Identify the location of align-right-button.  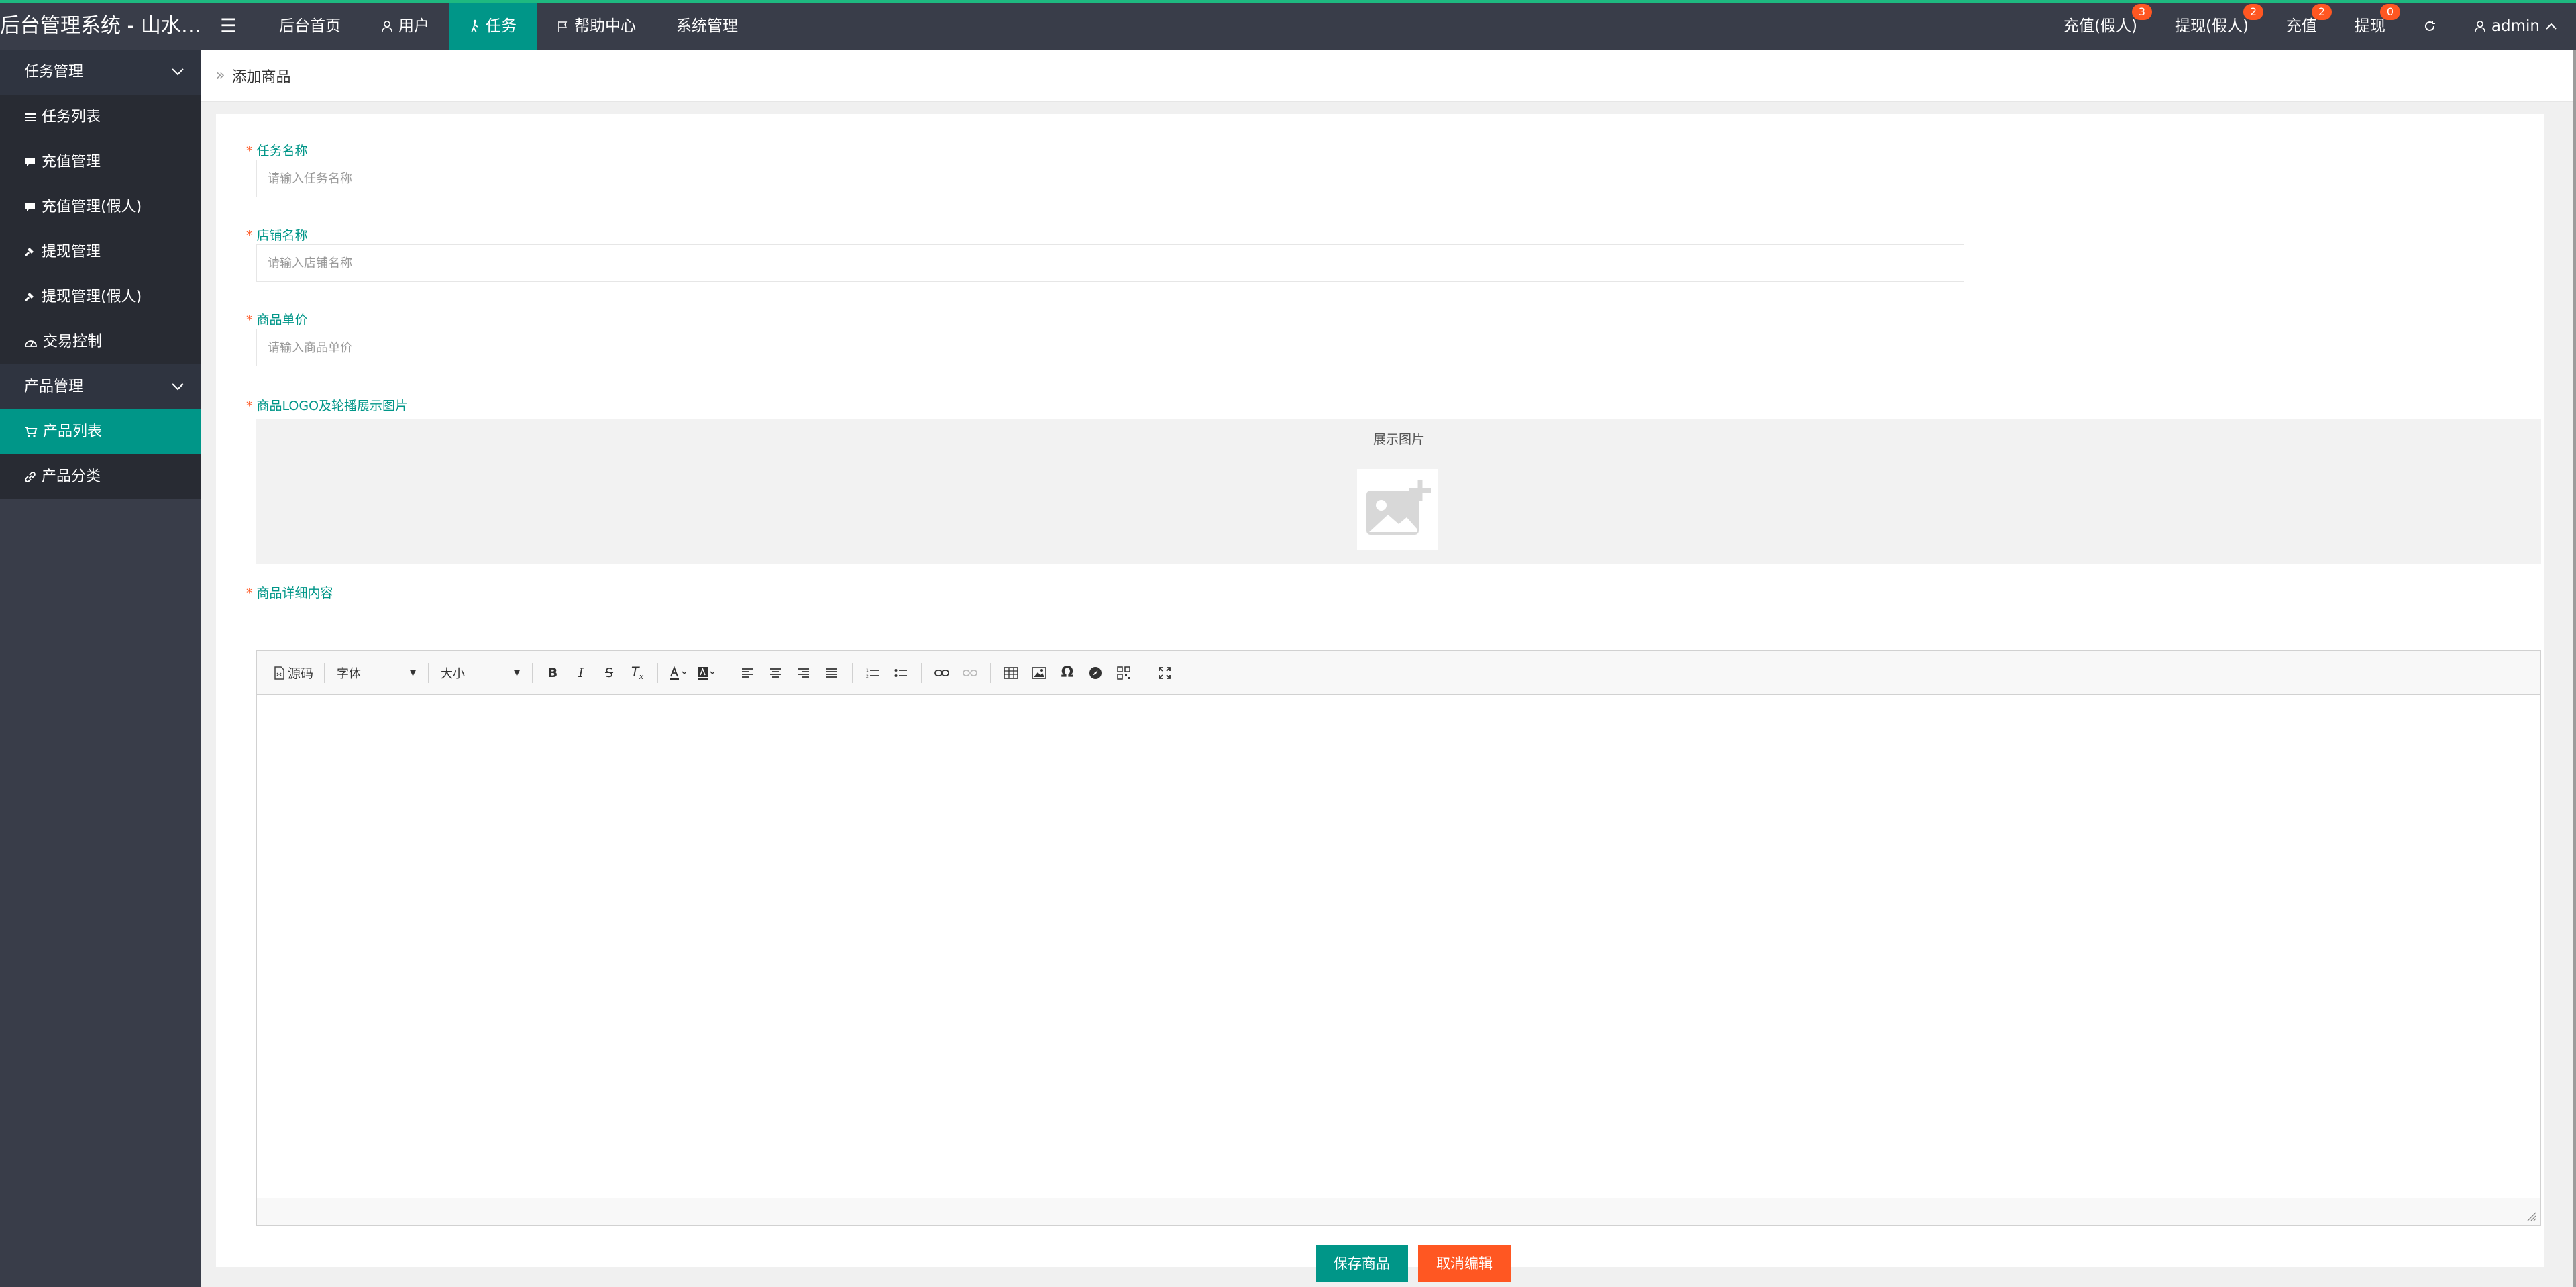
(804, 673).